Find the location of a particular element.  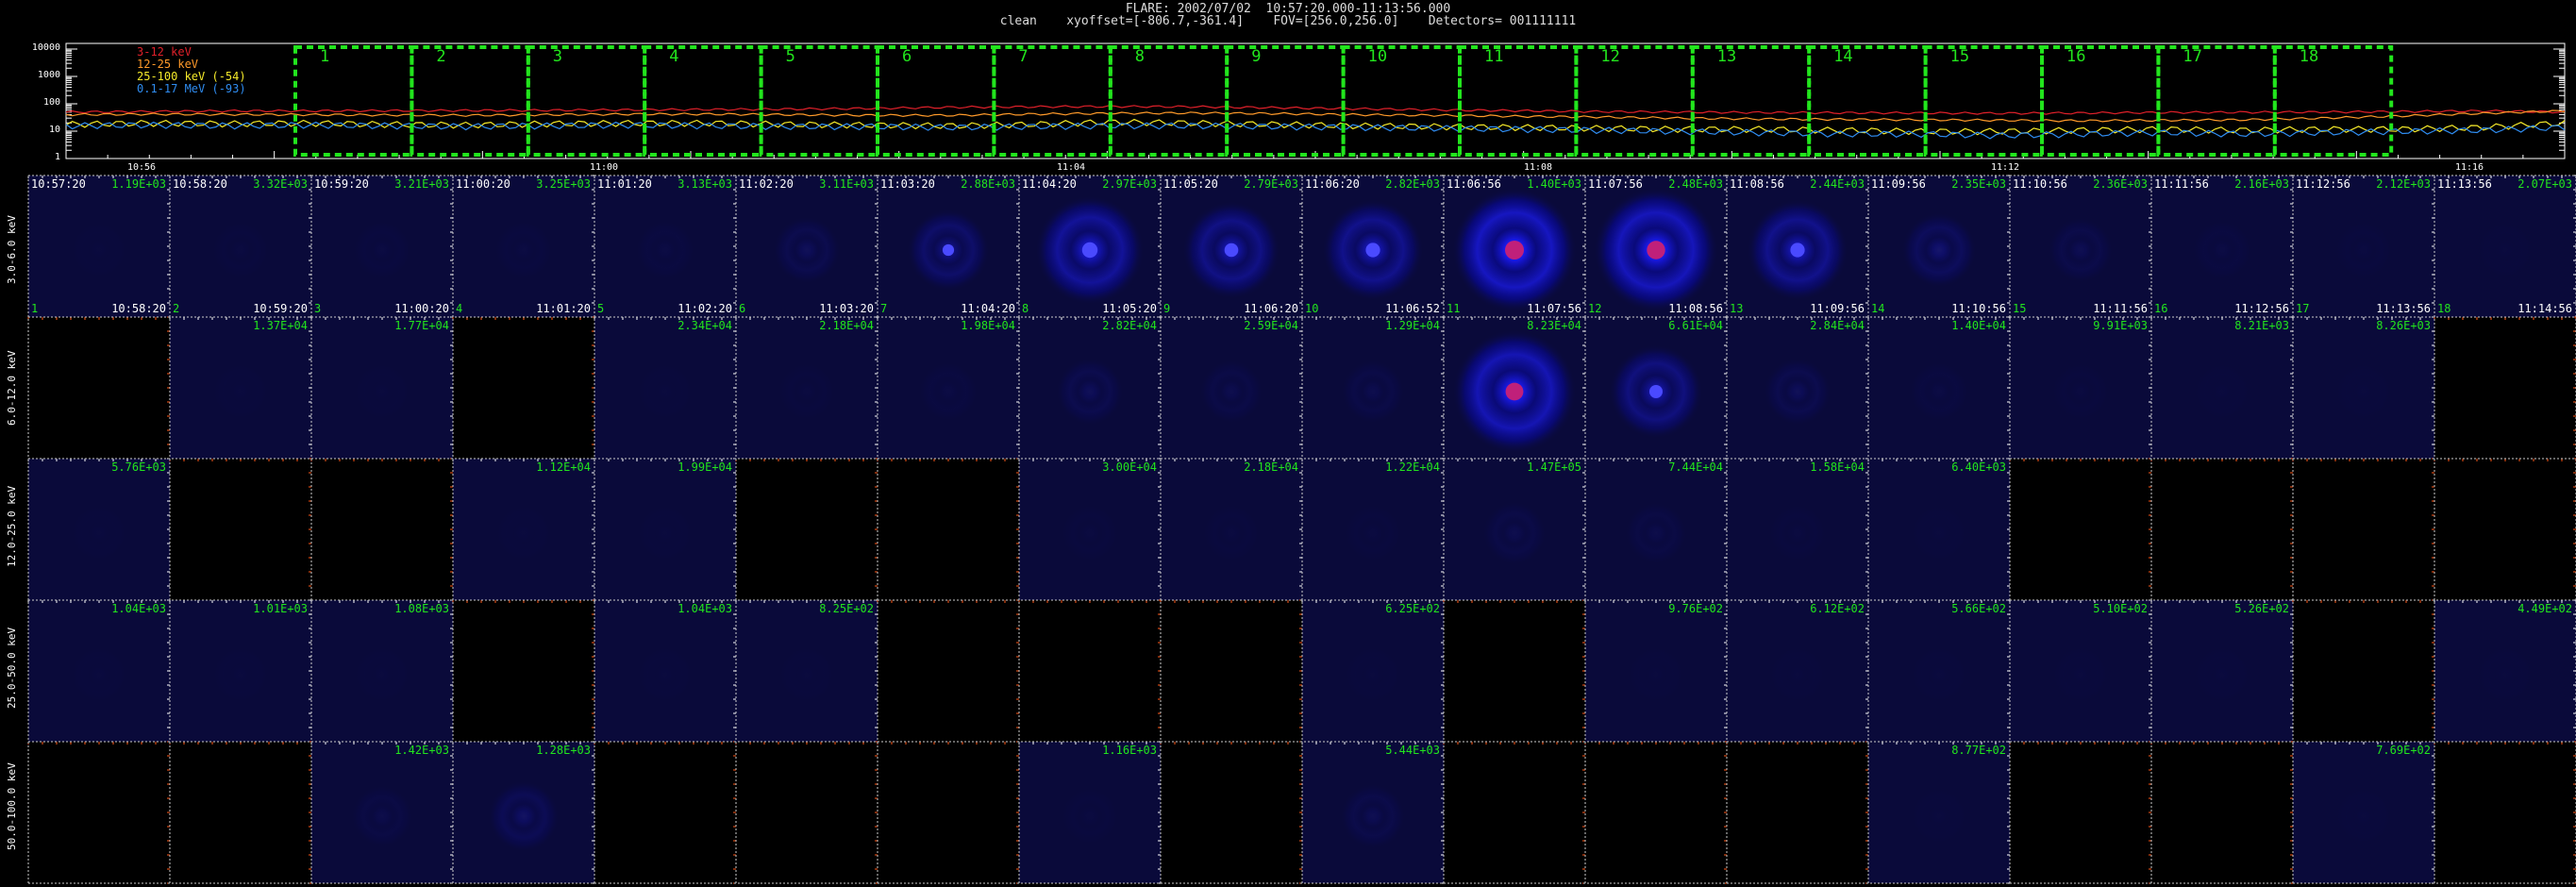

peak-value-label: 1.40E+04 is located at coordinates (1978, 326).